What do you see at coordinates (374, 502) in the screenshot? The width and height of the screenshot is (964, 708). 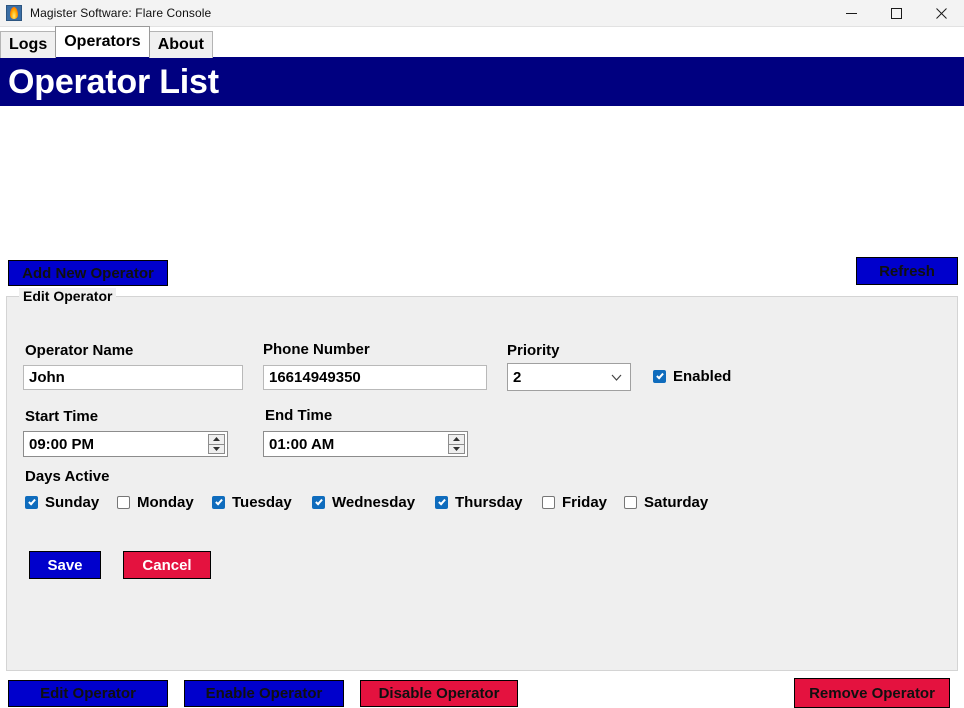 I see `day-label-wednesday: Wednesday` at bounding box center [374, 502].